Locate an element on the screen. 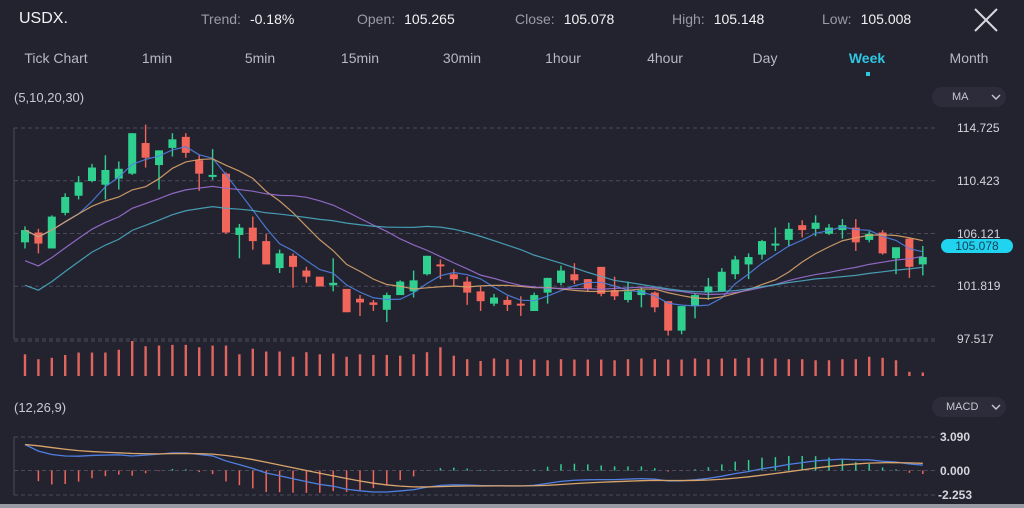 The image size is (1024, 508). y-tick-label: 101.819 is located at coordinates (979, 286).